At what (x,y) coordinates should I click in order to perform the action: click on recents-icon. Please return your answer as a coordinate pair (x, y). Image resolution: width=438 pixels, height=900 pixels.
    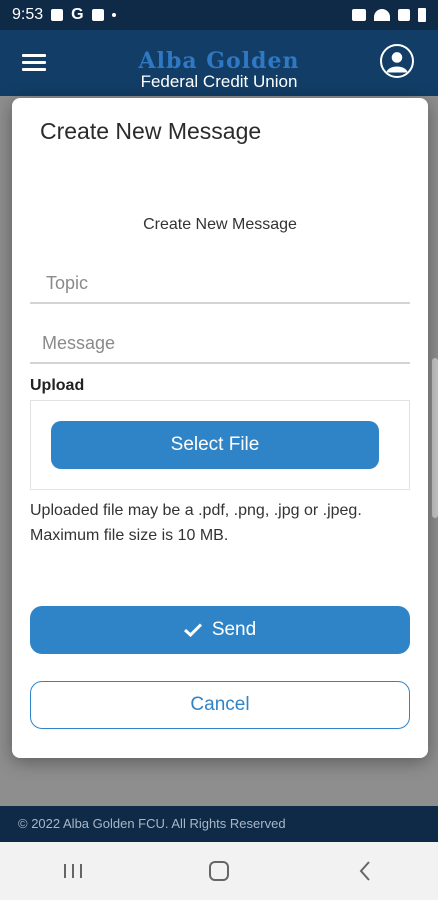
    Looking at the image, I should click on (73, 871).